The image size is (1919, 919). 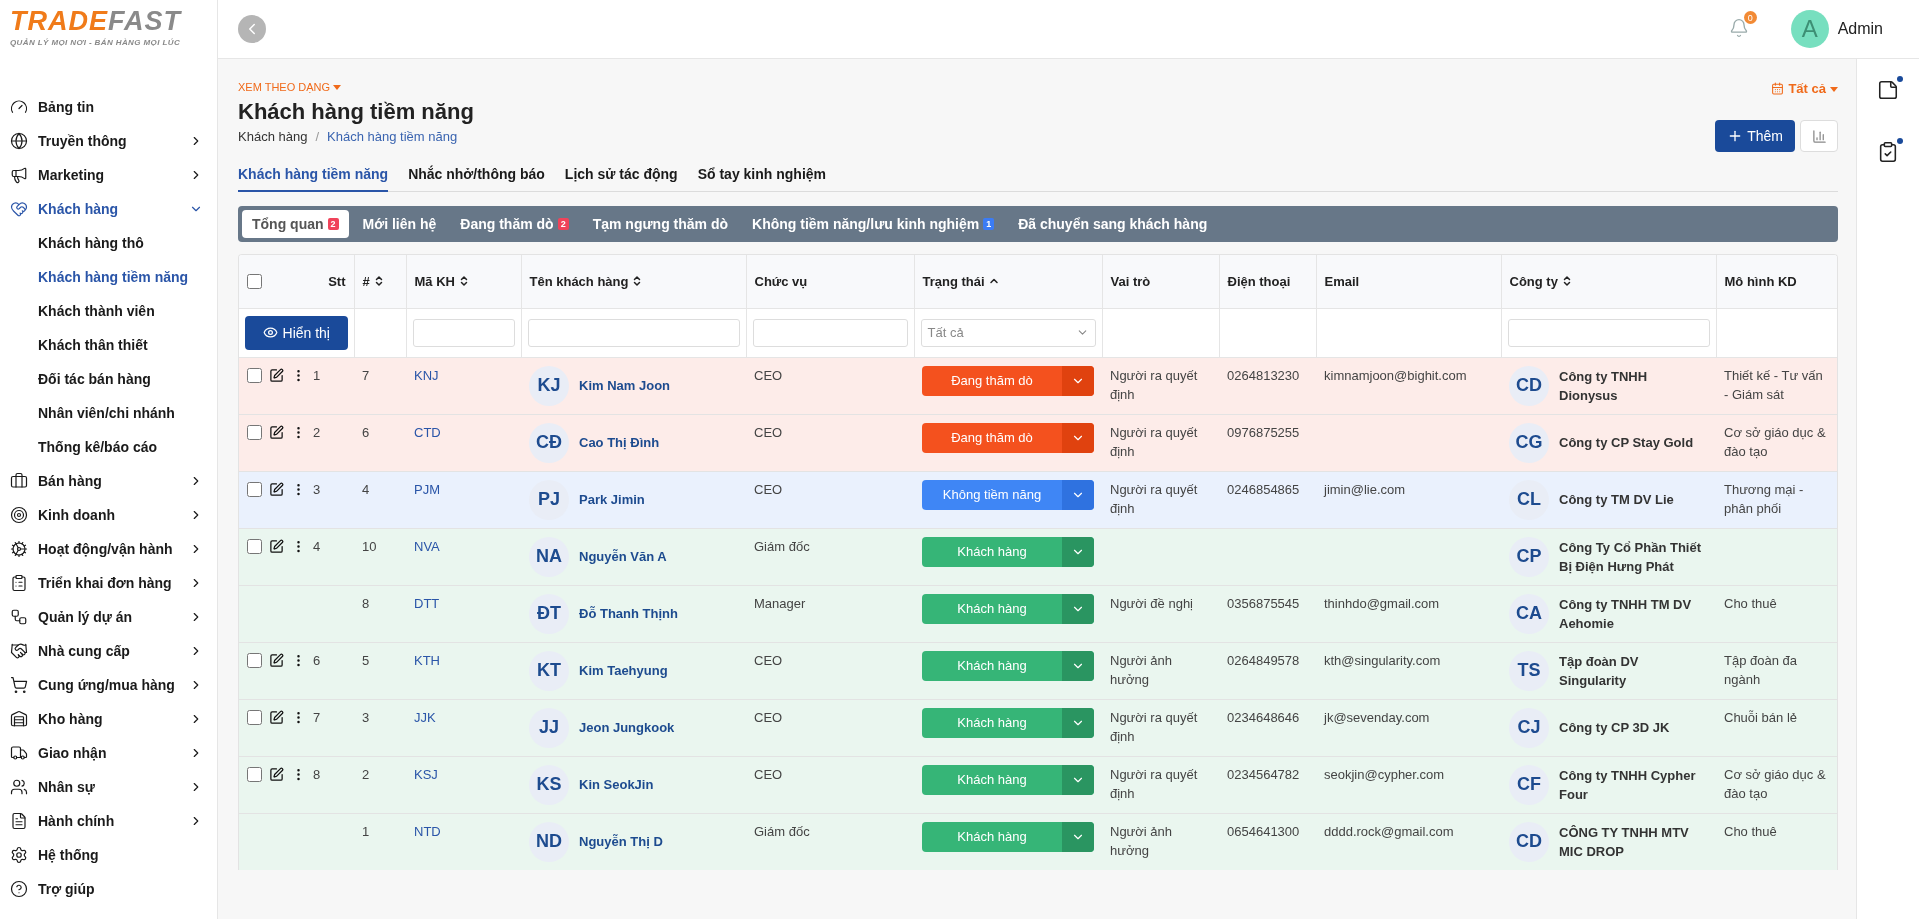 What do you see at coordinates (108, 549) in the screenshot?
I see `sidebar-item: Hoạt động/vận hành` at bounding box center [108, 549].